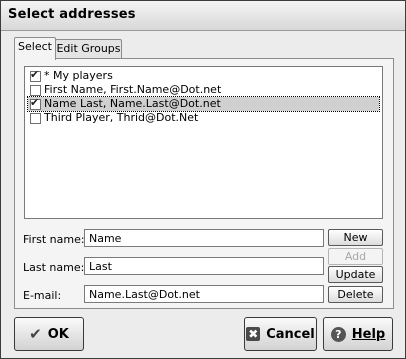  What do you see at coordinates (35, 90) in the screenshot?
I see `checkbox-first-name` at bounding box center [35, 90].